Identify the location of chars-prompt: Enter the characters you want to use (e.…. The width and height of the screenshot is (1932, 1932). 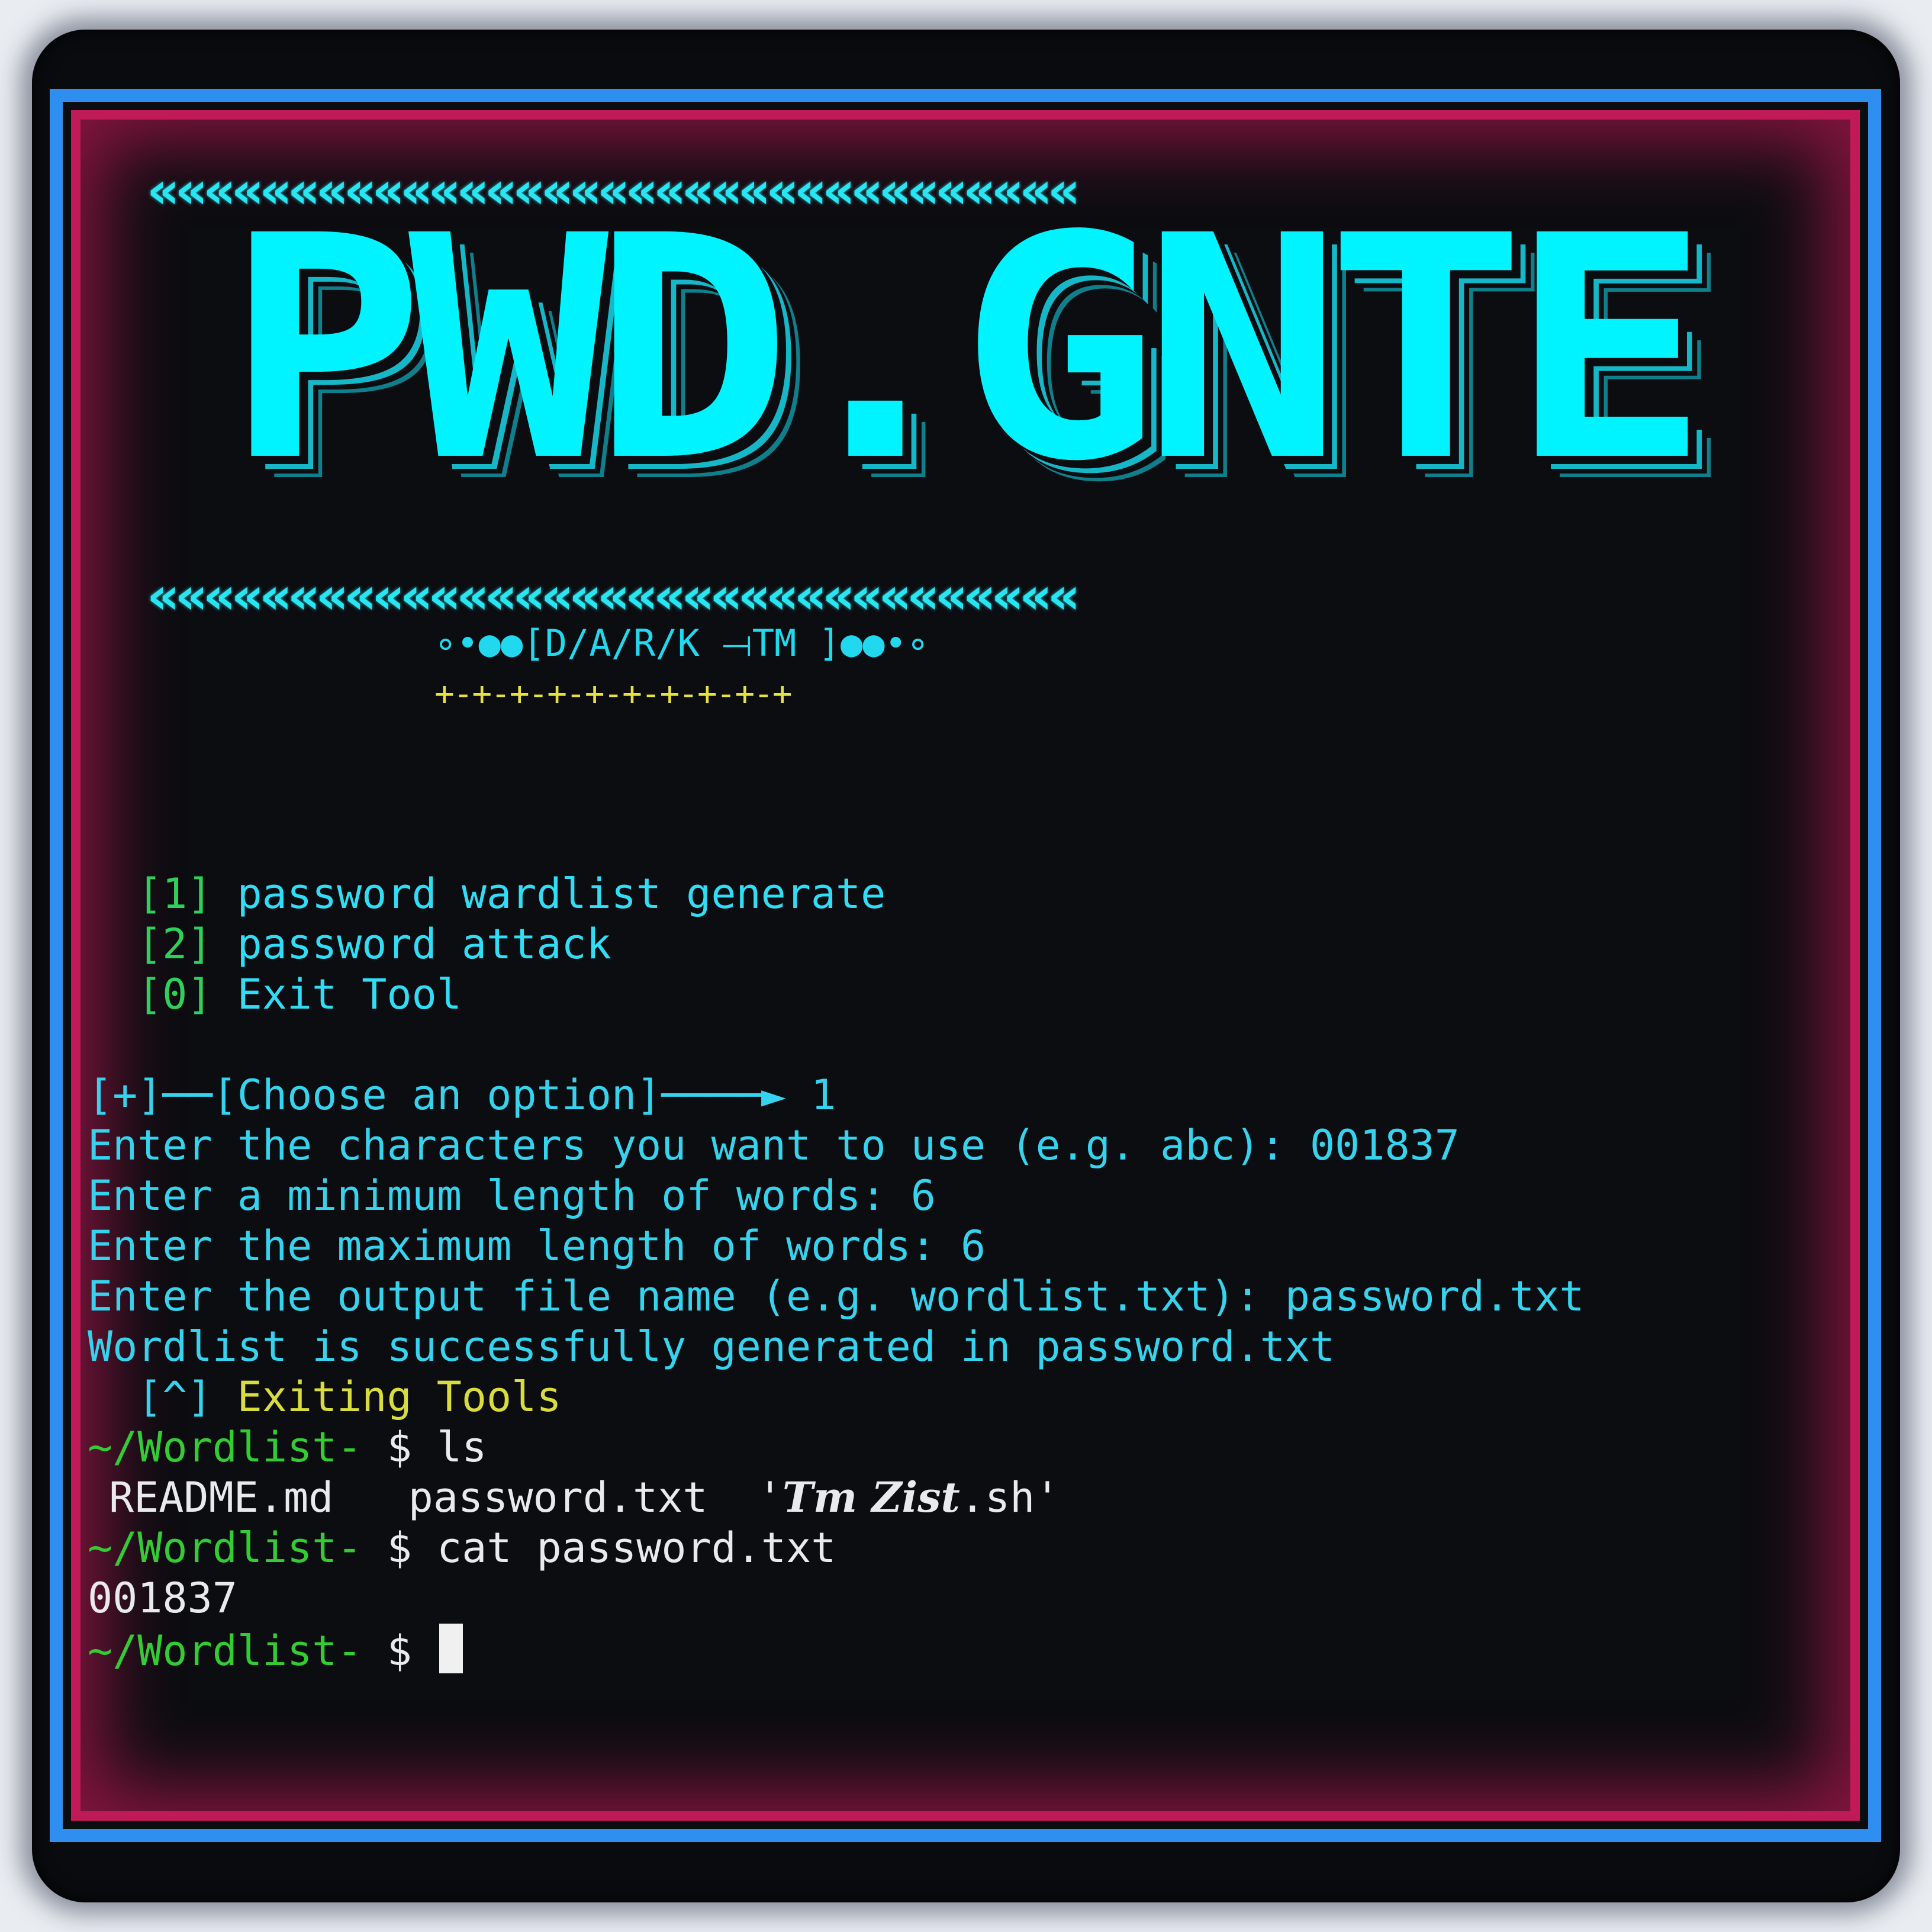
(774, 1145).